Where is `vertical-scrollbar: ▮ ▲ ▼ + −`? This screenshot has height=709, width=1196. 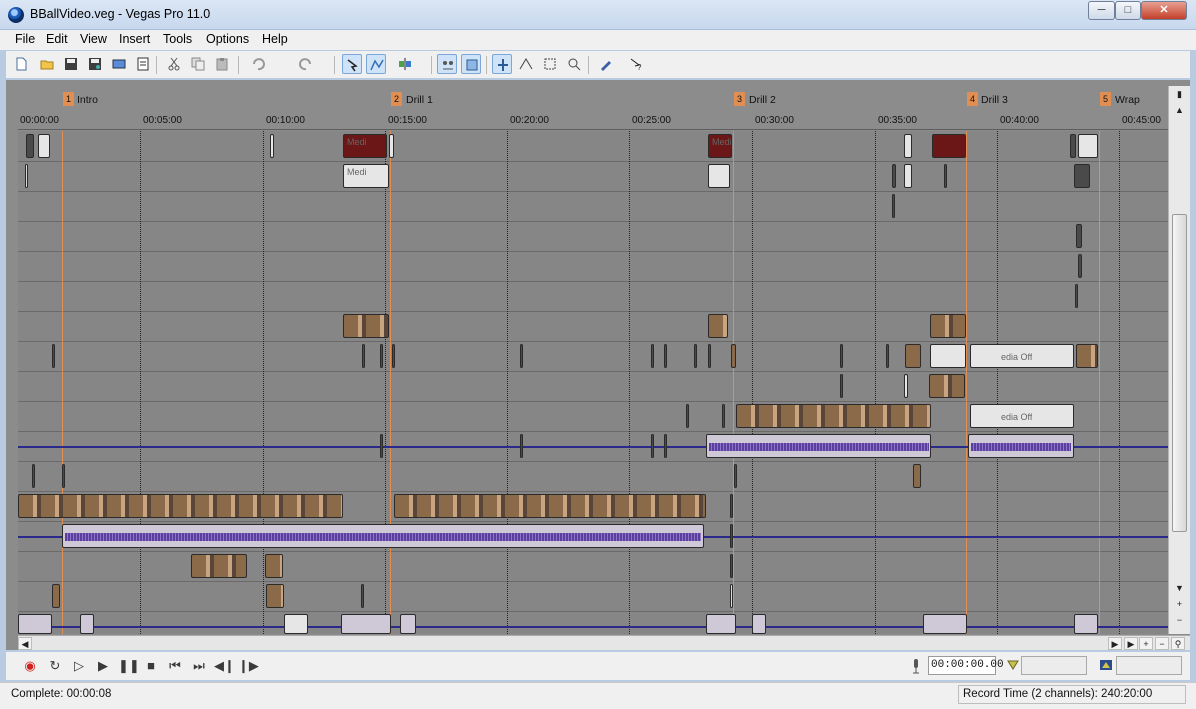
vertical-scrollbar: ▮ ▲ ▼ + − is located at coordinates (1179, 360).